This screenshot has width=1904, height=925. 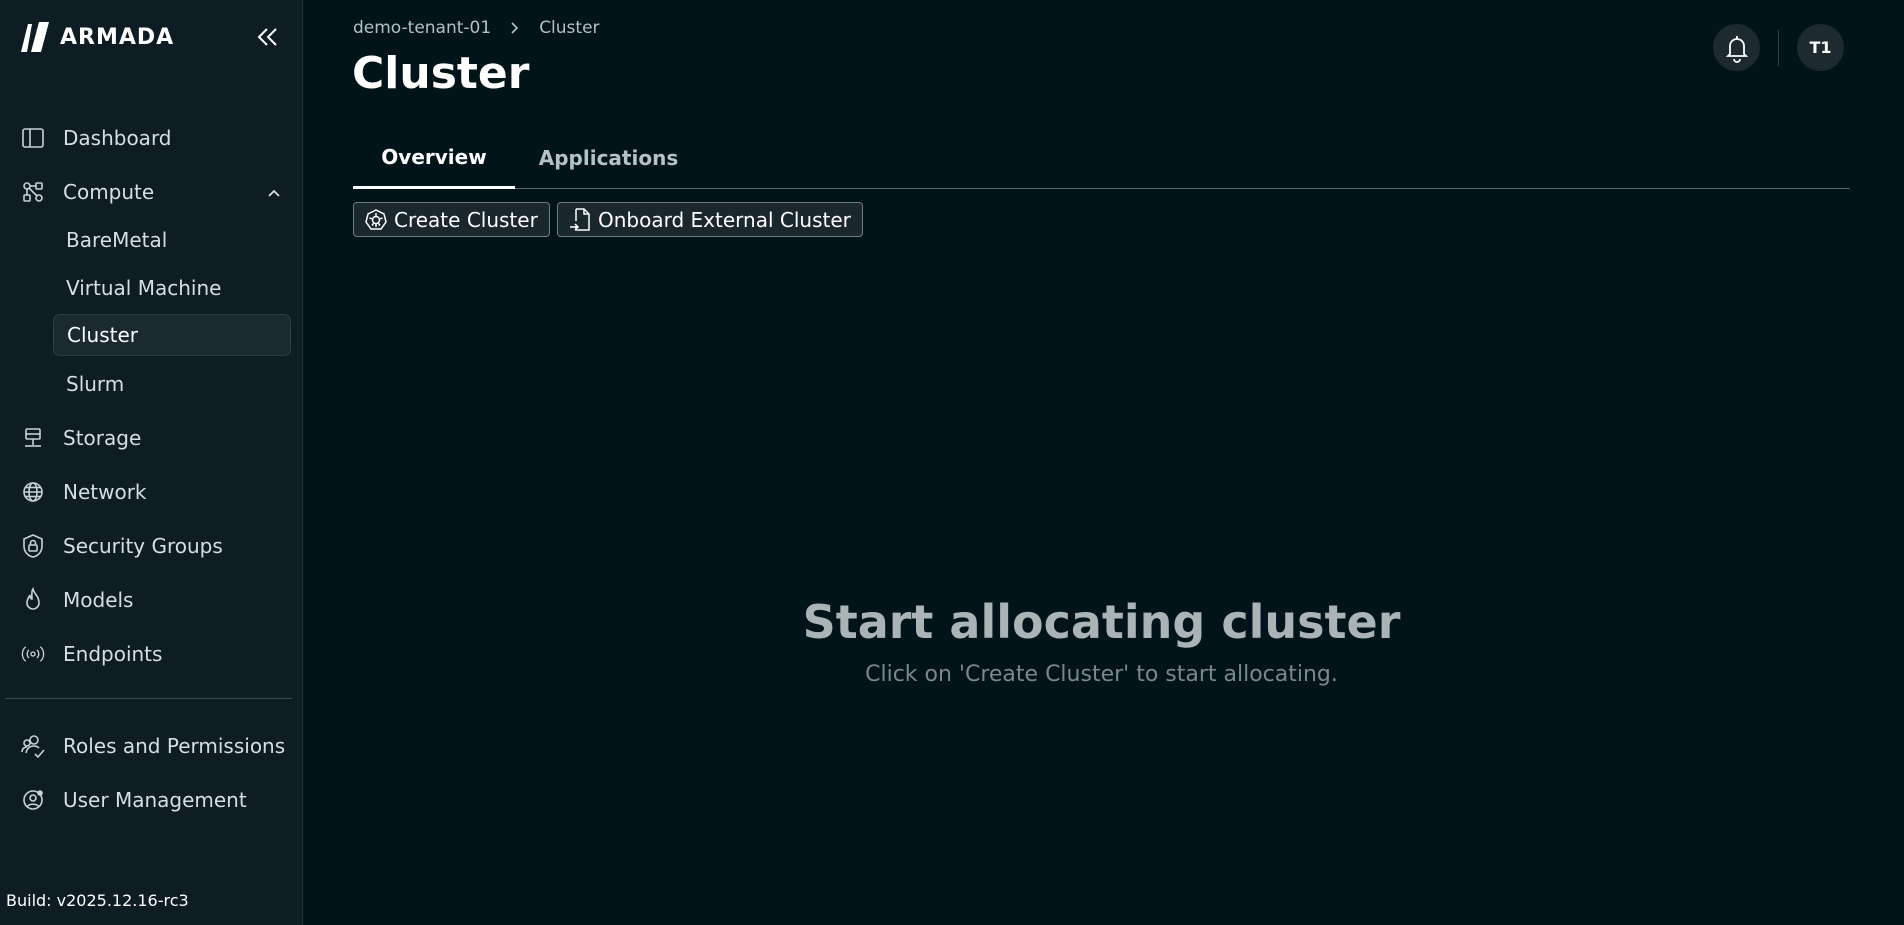 What do you see at coordinates (172, 384) in the screenshot?
I see `sidebar-subitem-slurm: Slurm` at bounding box center [172, 384].